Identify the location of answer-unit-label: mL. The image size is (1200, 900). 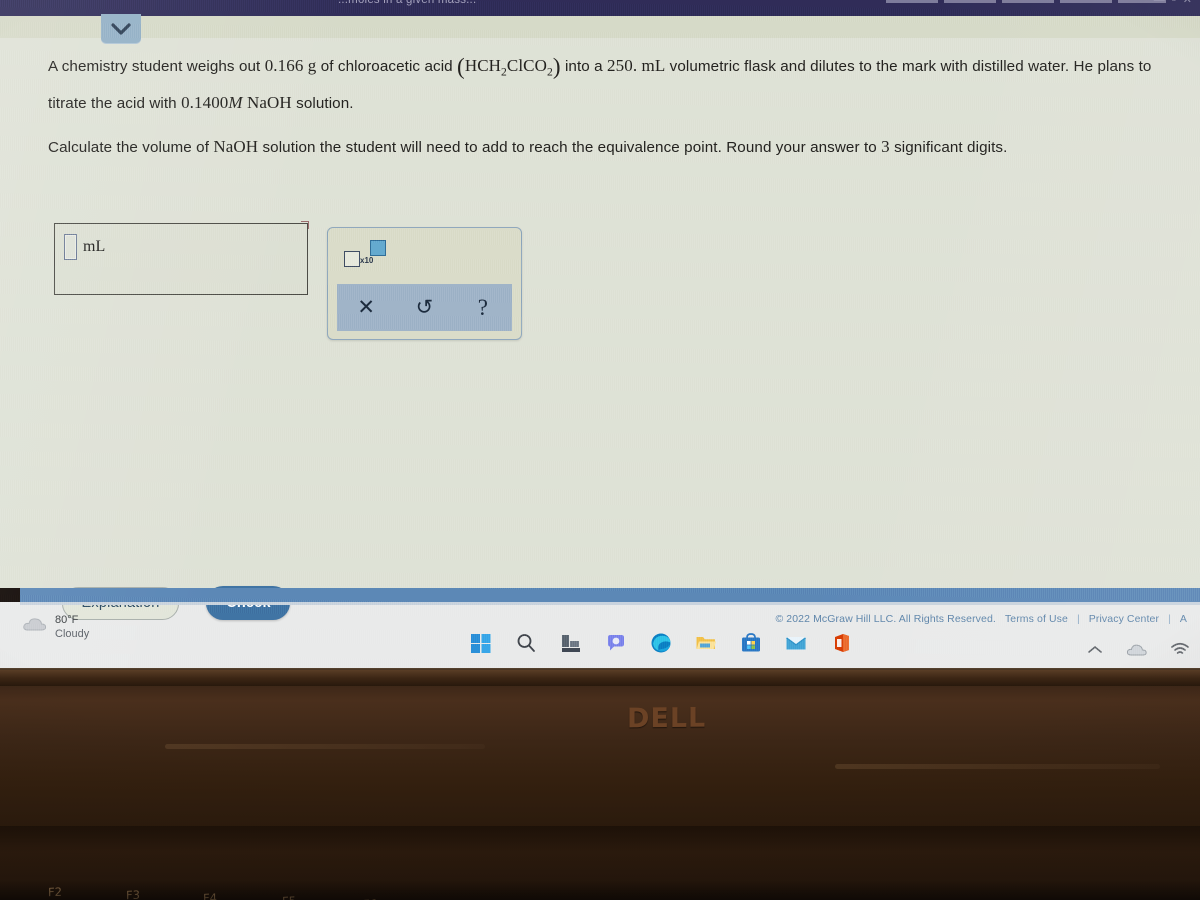
(94, 246).